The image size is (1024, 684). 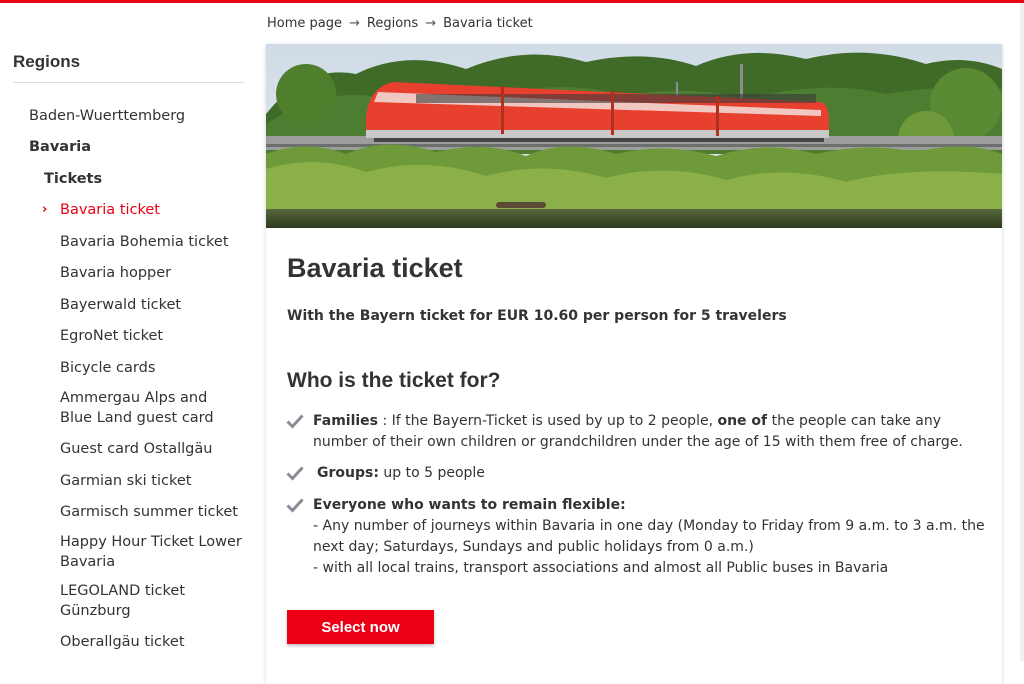 What do you see at coordinates (107, 116) in the screenshot?
I see `sidebar-item-baden-wuerttemberg: Baden-Wuerttemberg` at bounding box center [107, 116].